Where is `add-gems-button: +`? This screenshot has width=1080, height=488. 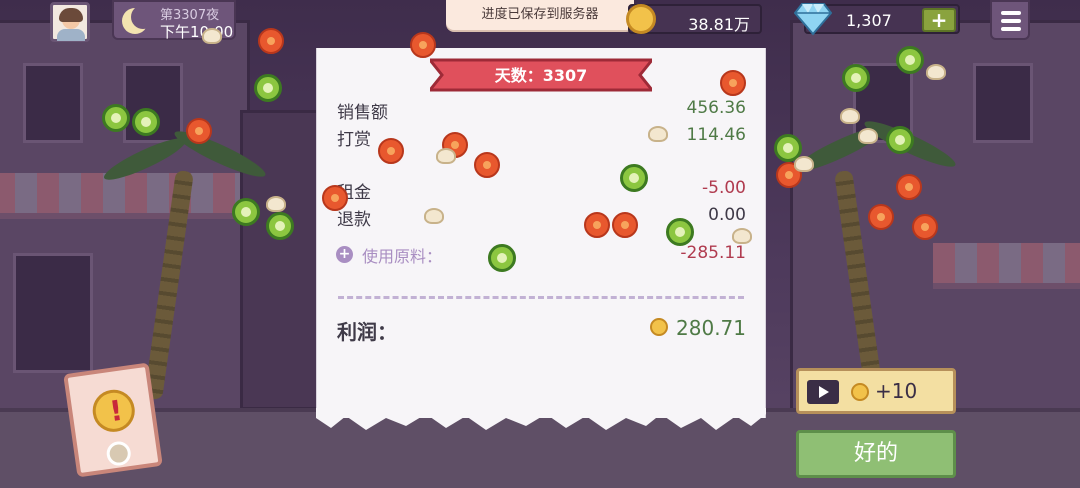
add-gems-button: + is located at coordinates (939, 20).